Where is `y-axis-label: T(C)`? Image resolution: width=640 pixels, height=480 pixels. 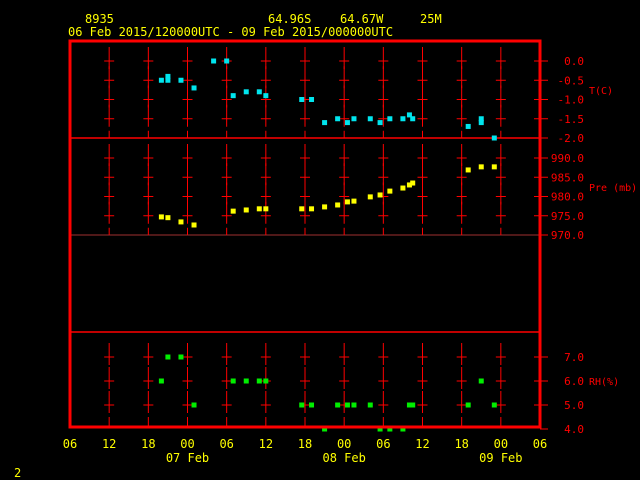
y-axis-label: T(C) is located at coordinates (601, 91).